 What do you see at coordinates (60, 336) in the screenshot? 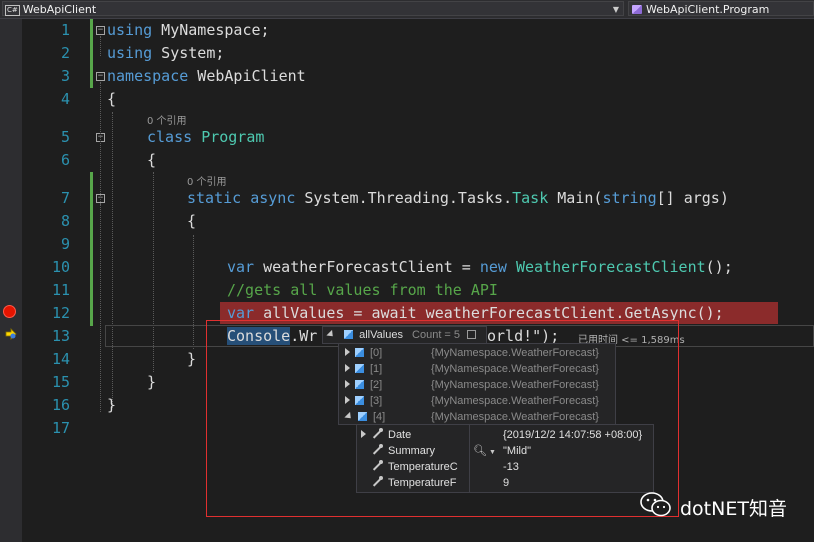
I see `line-number: 13` at bounding box center [60, 336].